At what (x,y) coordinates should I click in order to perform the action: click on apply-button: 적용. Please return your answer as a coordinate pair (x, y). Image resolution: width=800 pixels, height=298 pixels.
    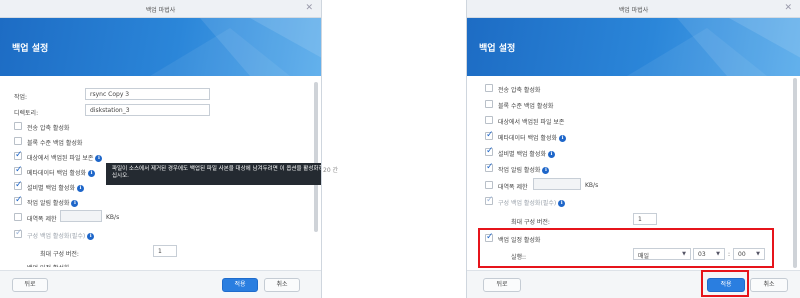
    Looking at the image, I should click on (240, 285).